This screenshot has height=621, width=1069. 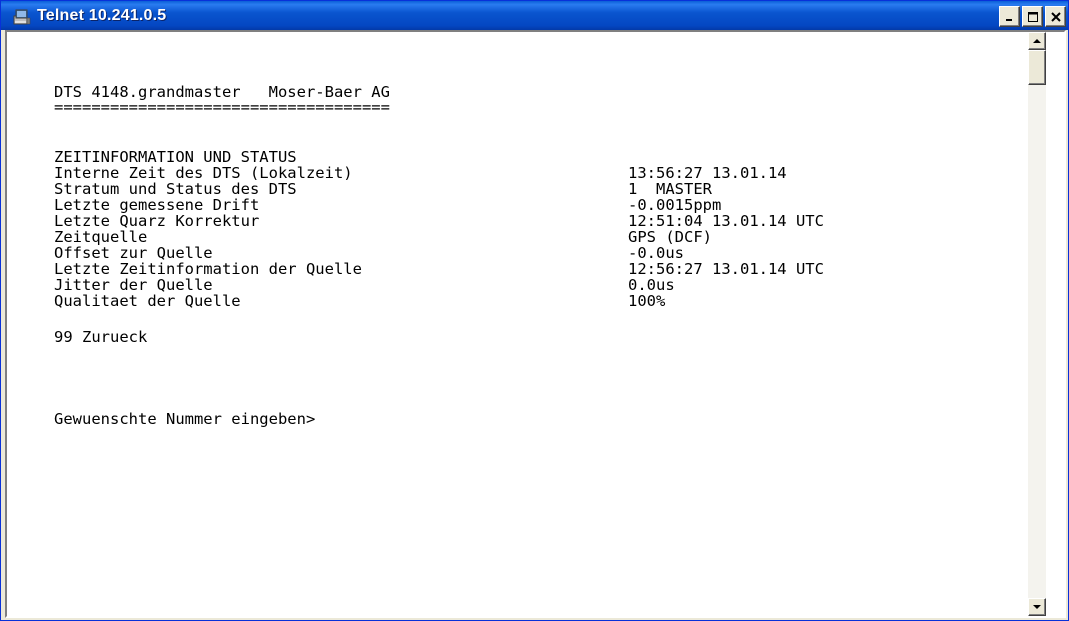 What do you see at coordinates (670, 189) in the screenshot?
I see `row-value: 1 MASTER` at bounding box center [670, 189].